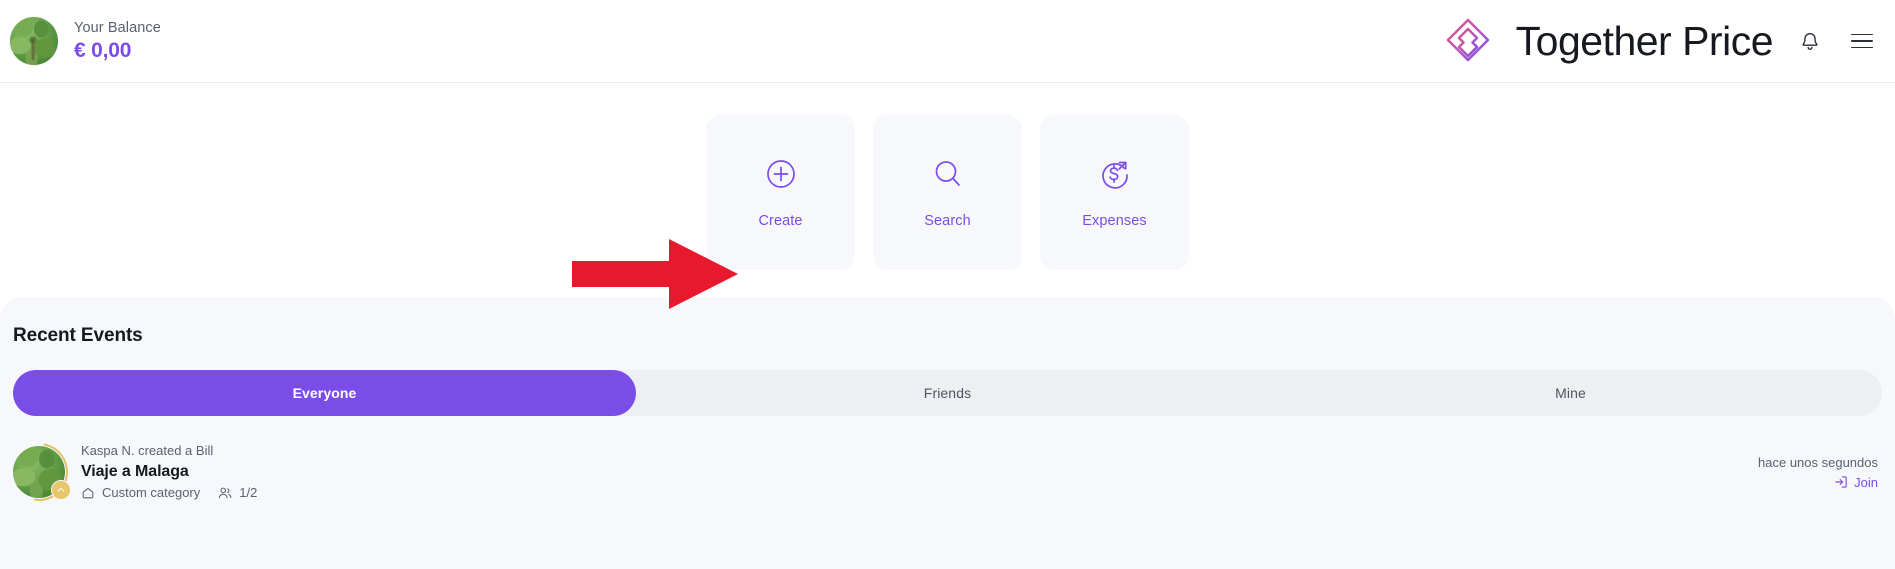  I want to click on balance-label: Your Balance, so click(117, 28).